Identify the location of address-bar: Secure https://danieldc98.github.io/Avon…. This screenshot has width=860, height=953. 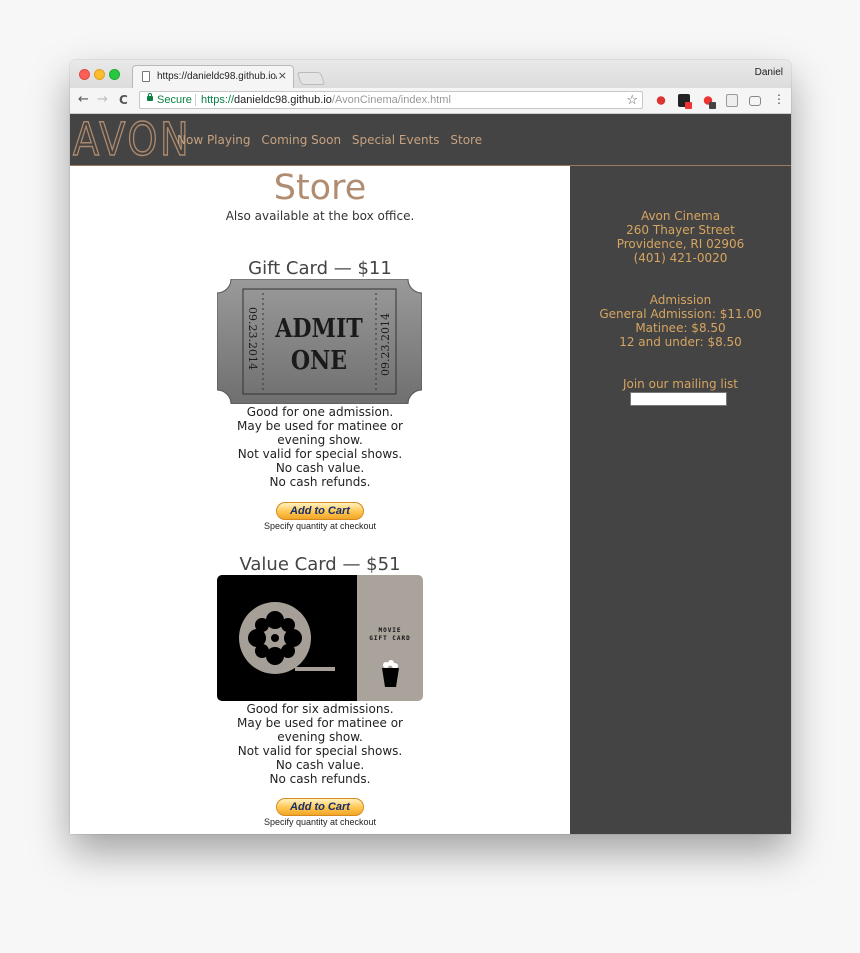
(391, 100).